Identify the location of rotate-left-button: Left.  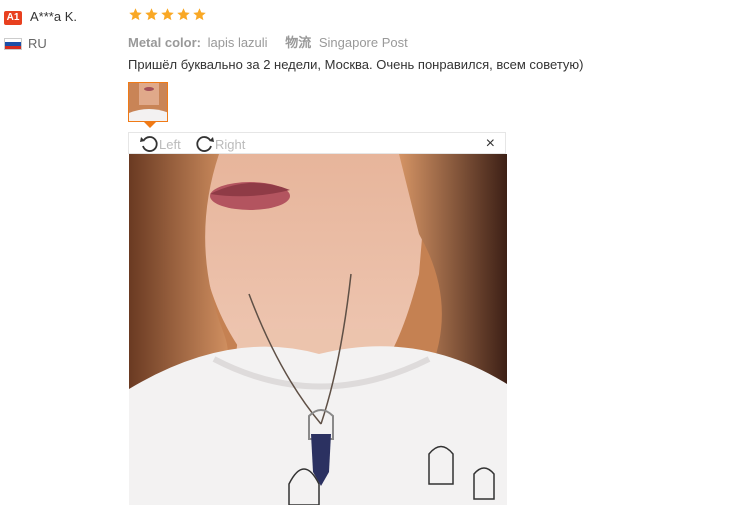
(160, 144).